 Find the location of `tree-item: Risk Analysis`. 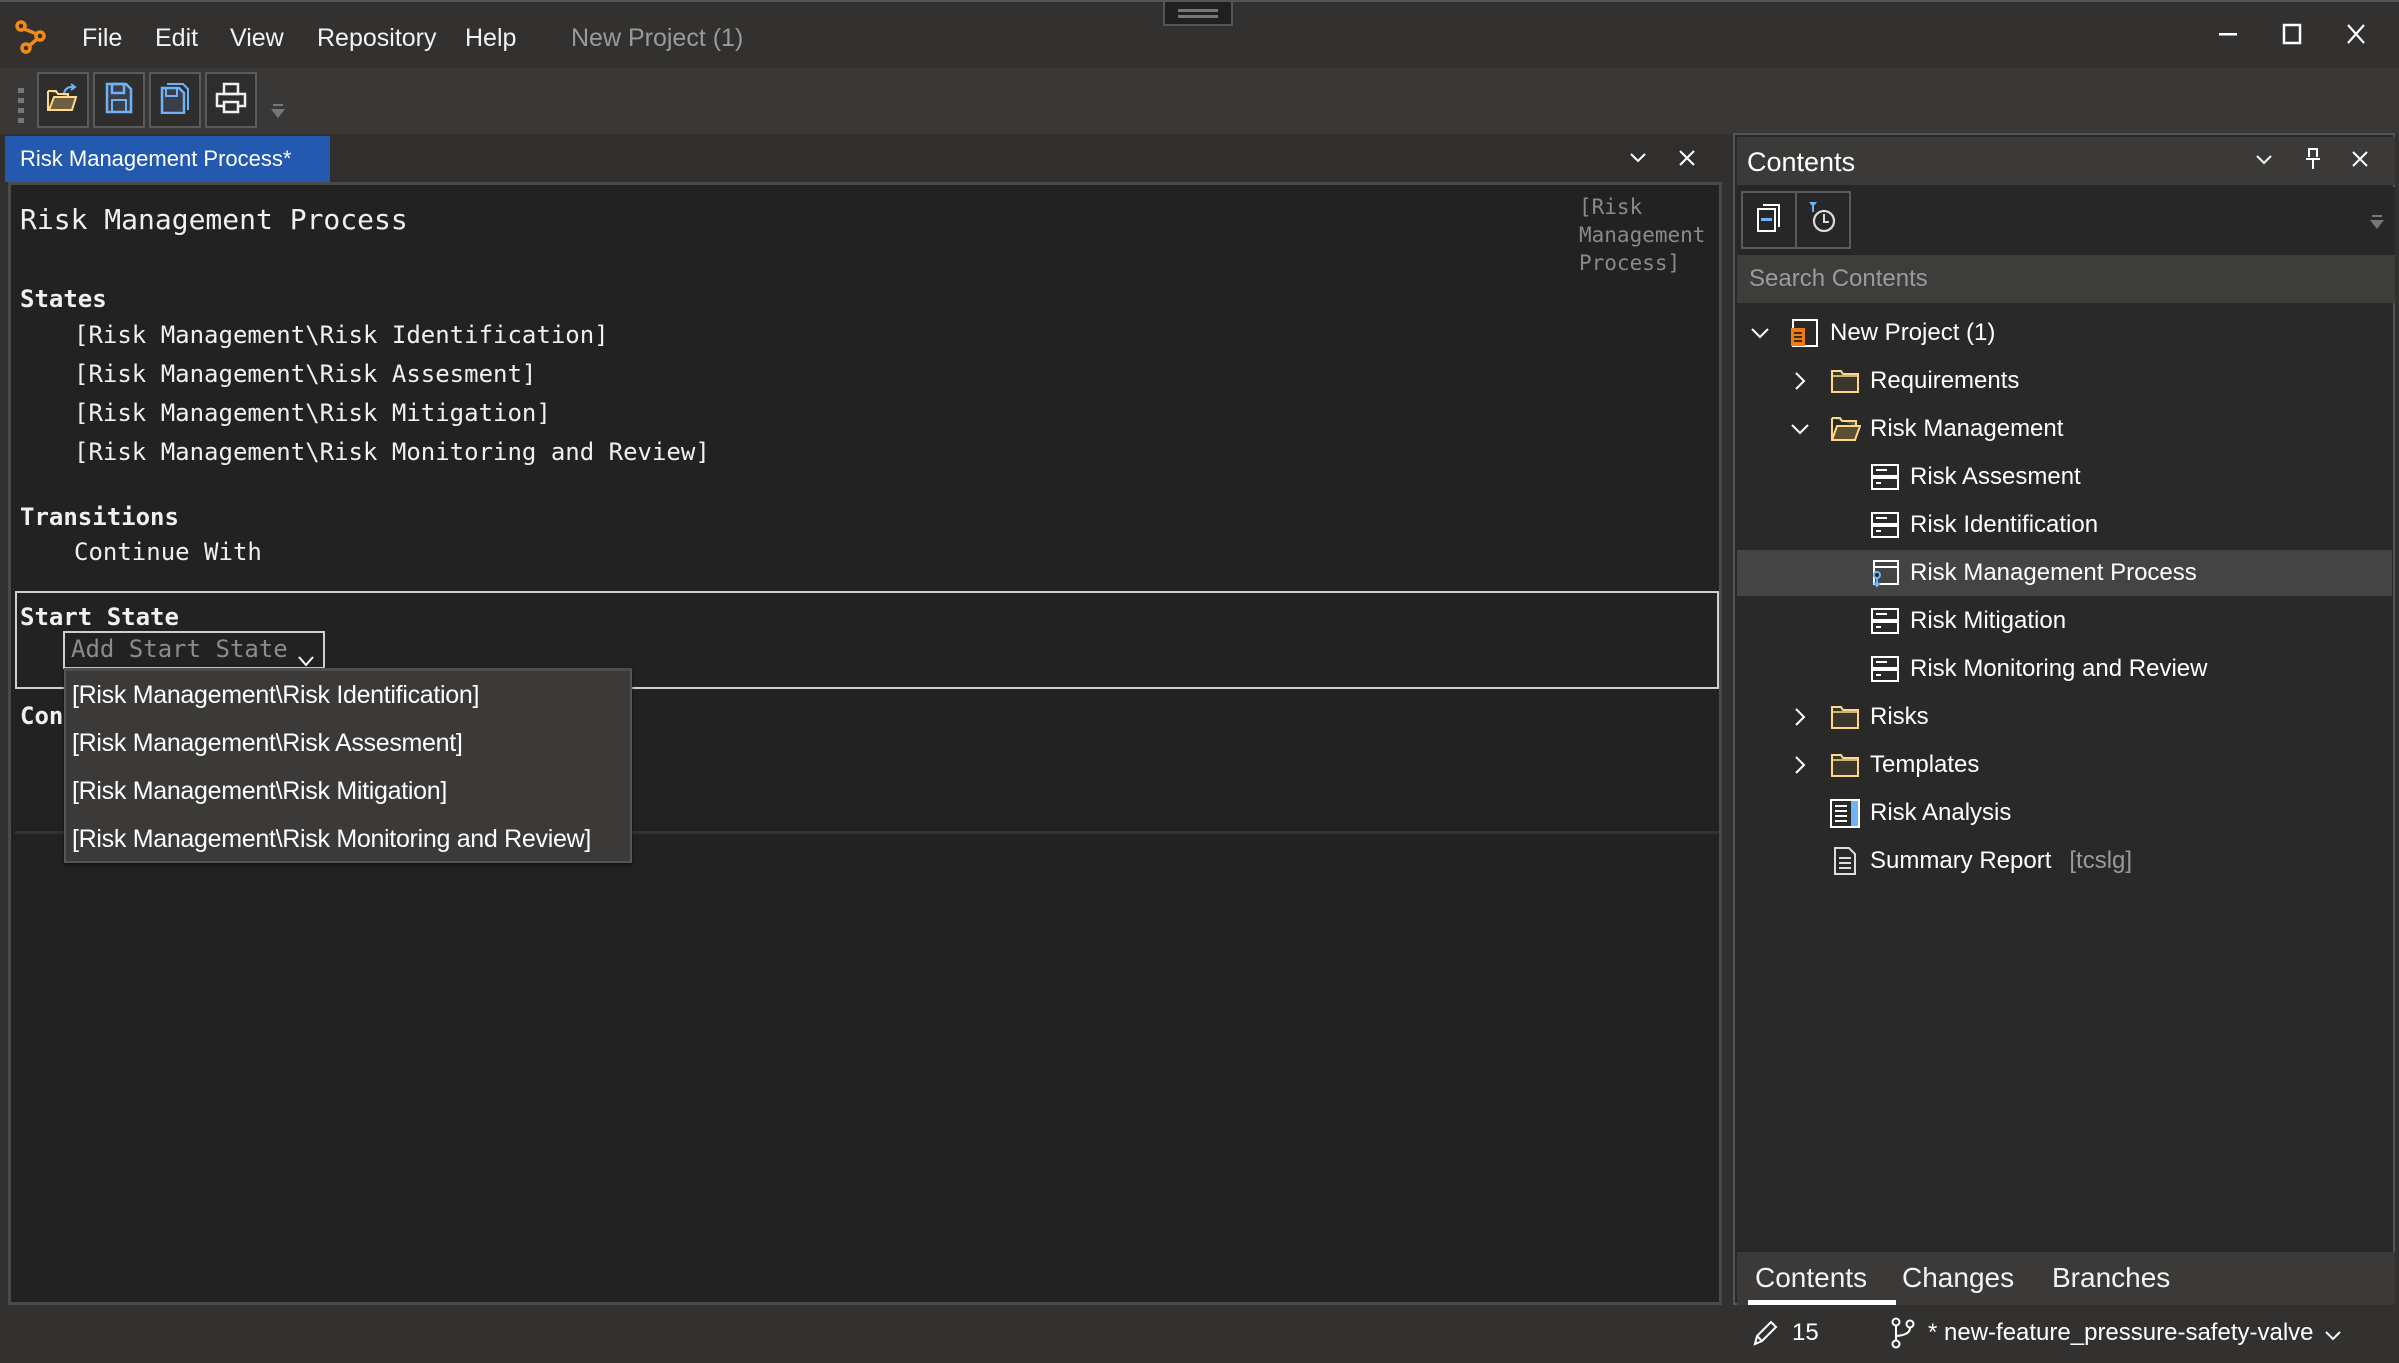

tree-item: Risk Analysis is located at coordinates (2064, 813).